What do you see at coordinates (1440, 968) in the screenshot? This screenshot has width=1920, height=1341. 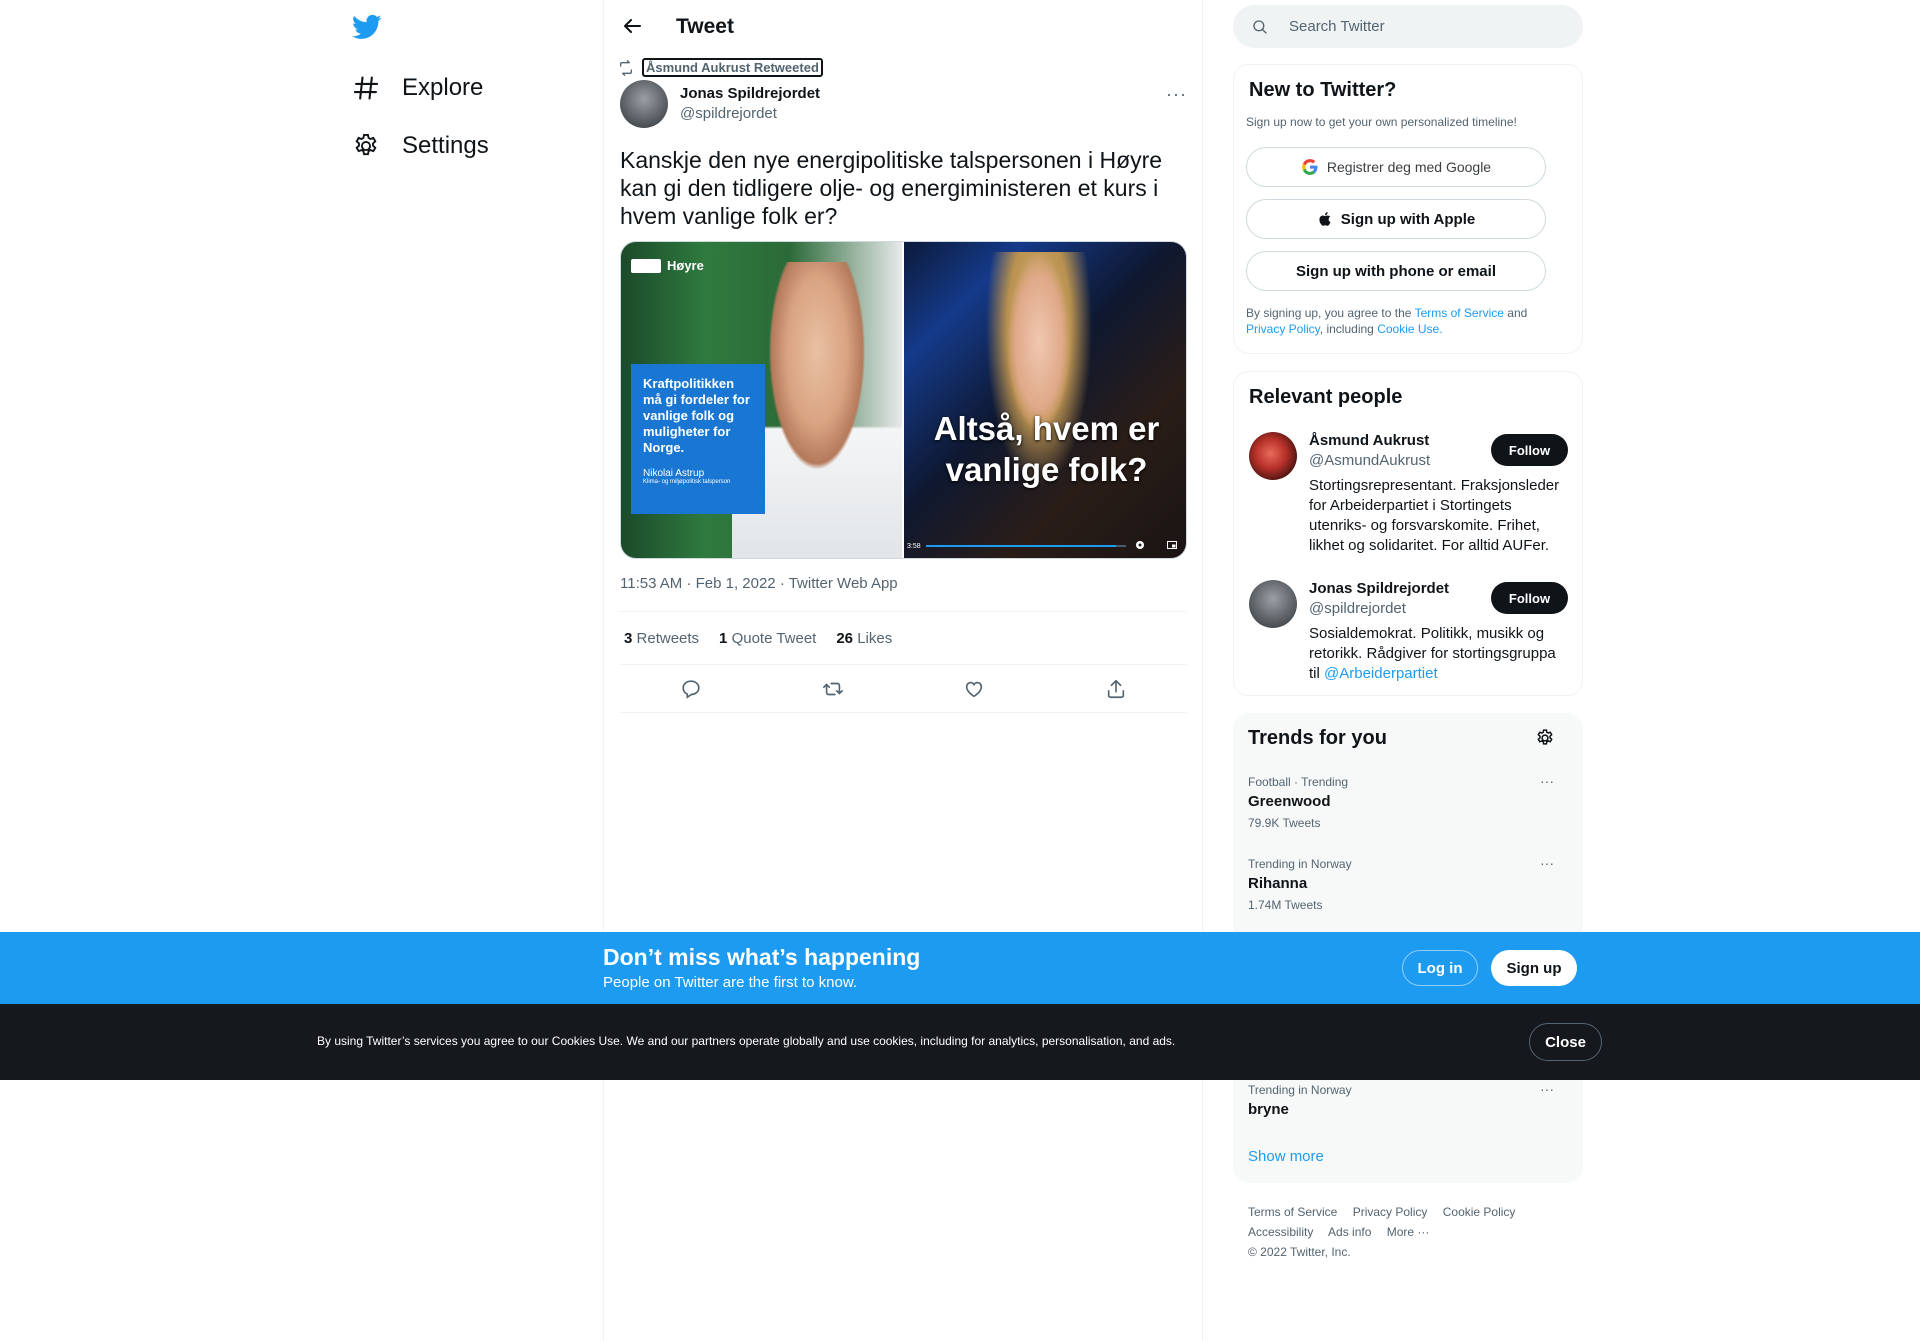 I see `login-button: Log in` at bounding box center [1440, 968].